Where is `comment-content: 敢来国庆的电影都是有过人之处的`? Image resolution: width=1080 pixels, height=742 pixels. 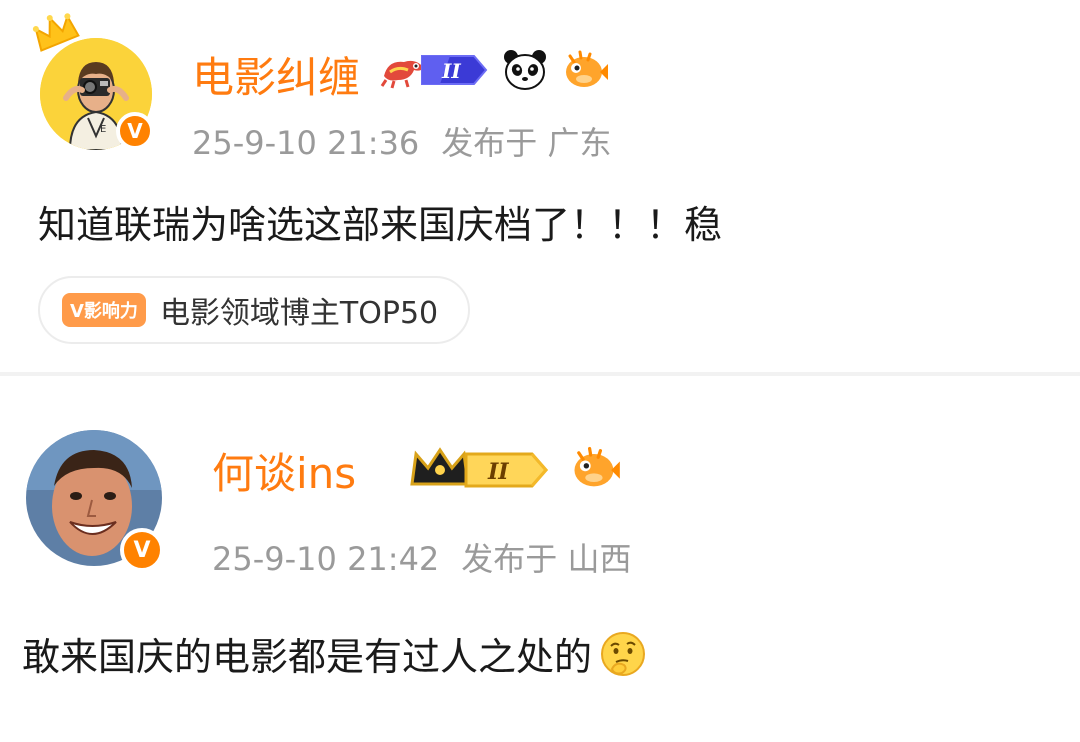
comment-content: 敢来国庆的电影都是有过人之处的 is located at coordinates (307, 657).